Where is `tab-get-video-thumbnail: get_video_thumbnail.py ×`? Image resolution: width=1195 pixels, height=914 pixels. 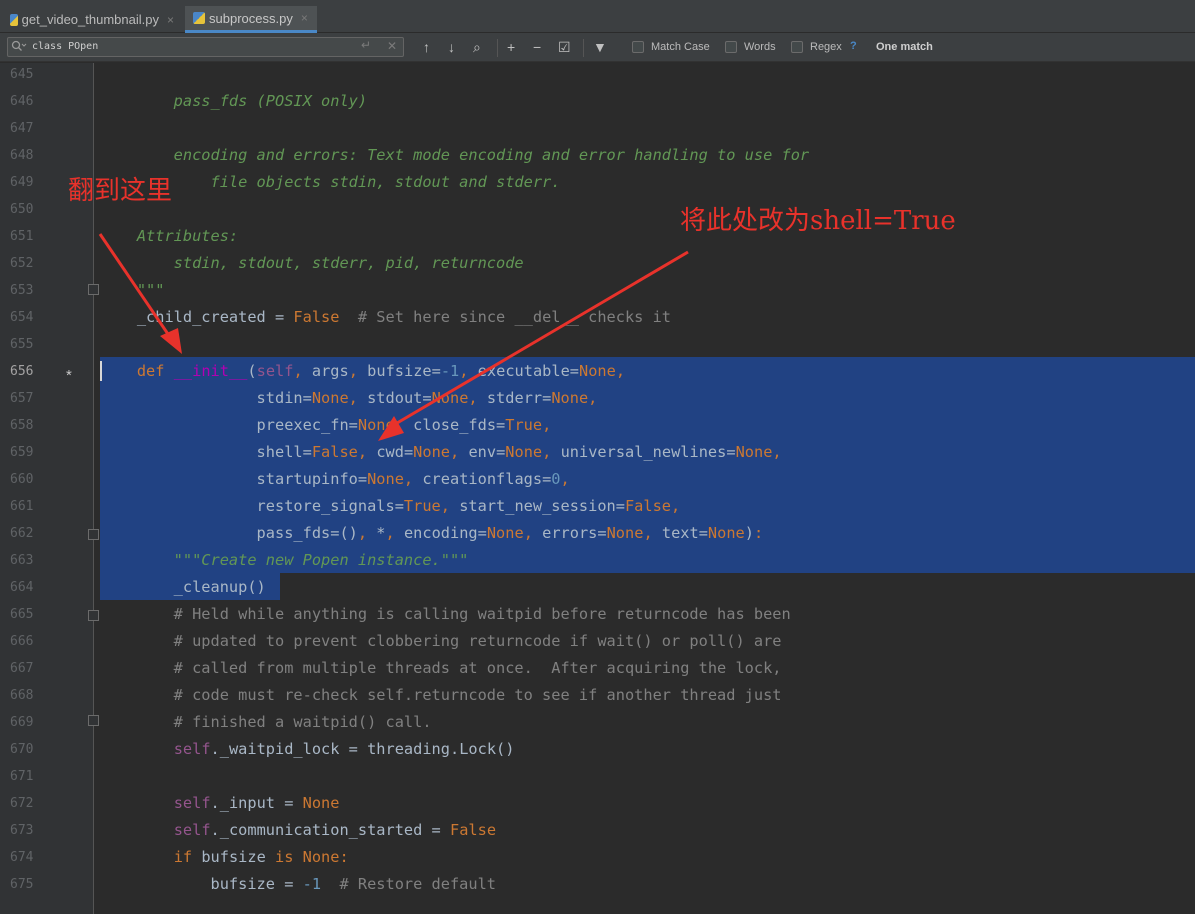 tab-get-video-thumbnail: get_video_thumbnail.py × is located at coordinates (92, 19).